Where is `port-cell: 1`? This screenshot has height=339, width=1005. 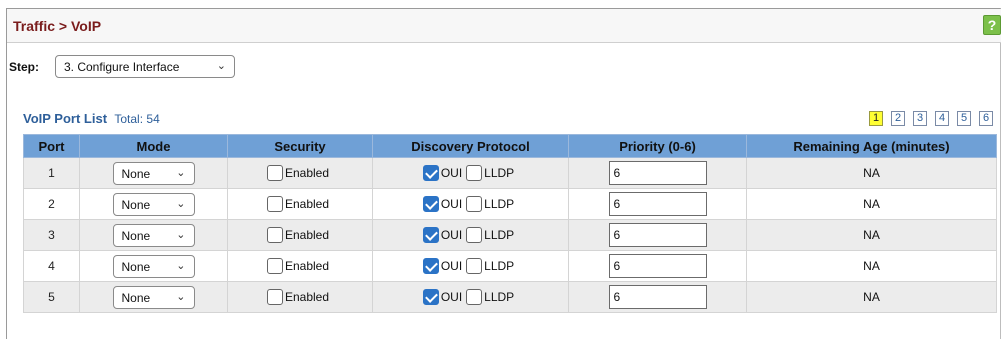 port-cell: 1 is located at coordinates (51, 173).